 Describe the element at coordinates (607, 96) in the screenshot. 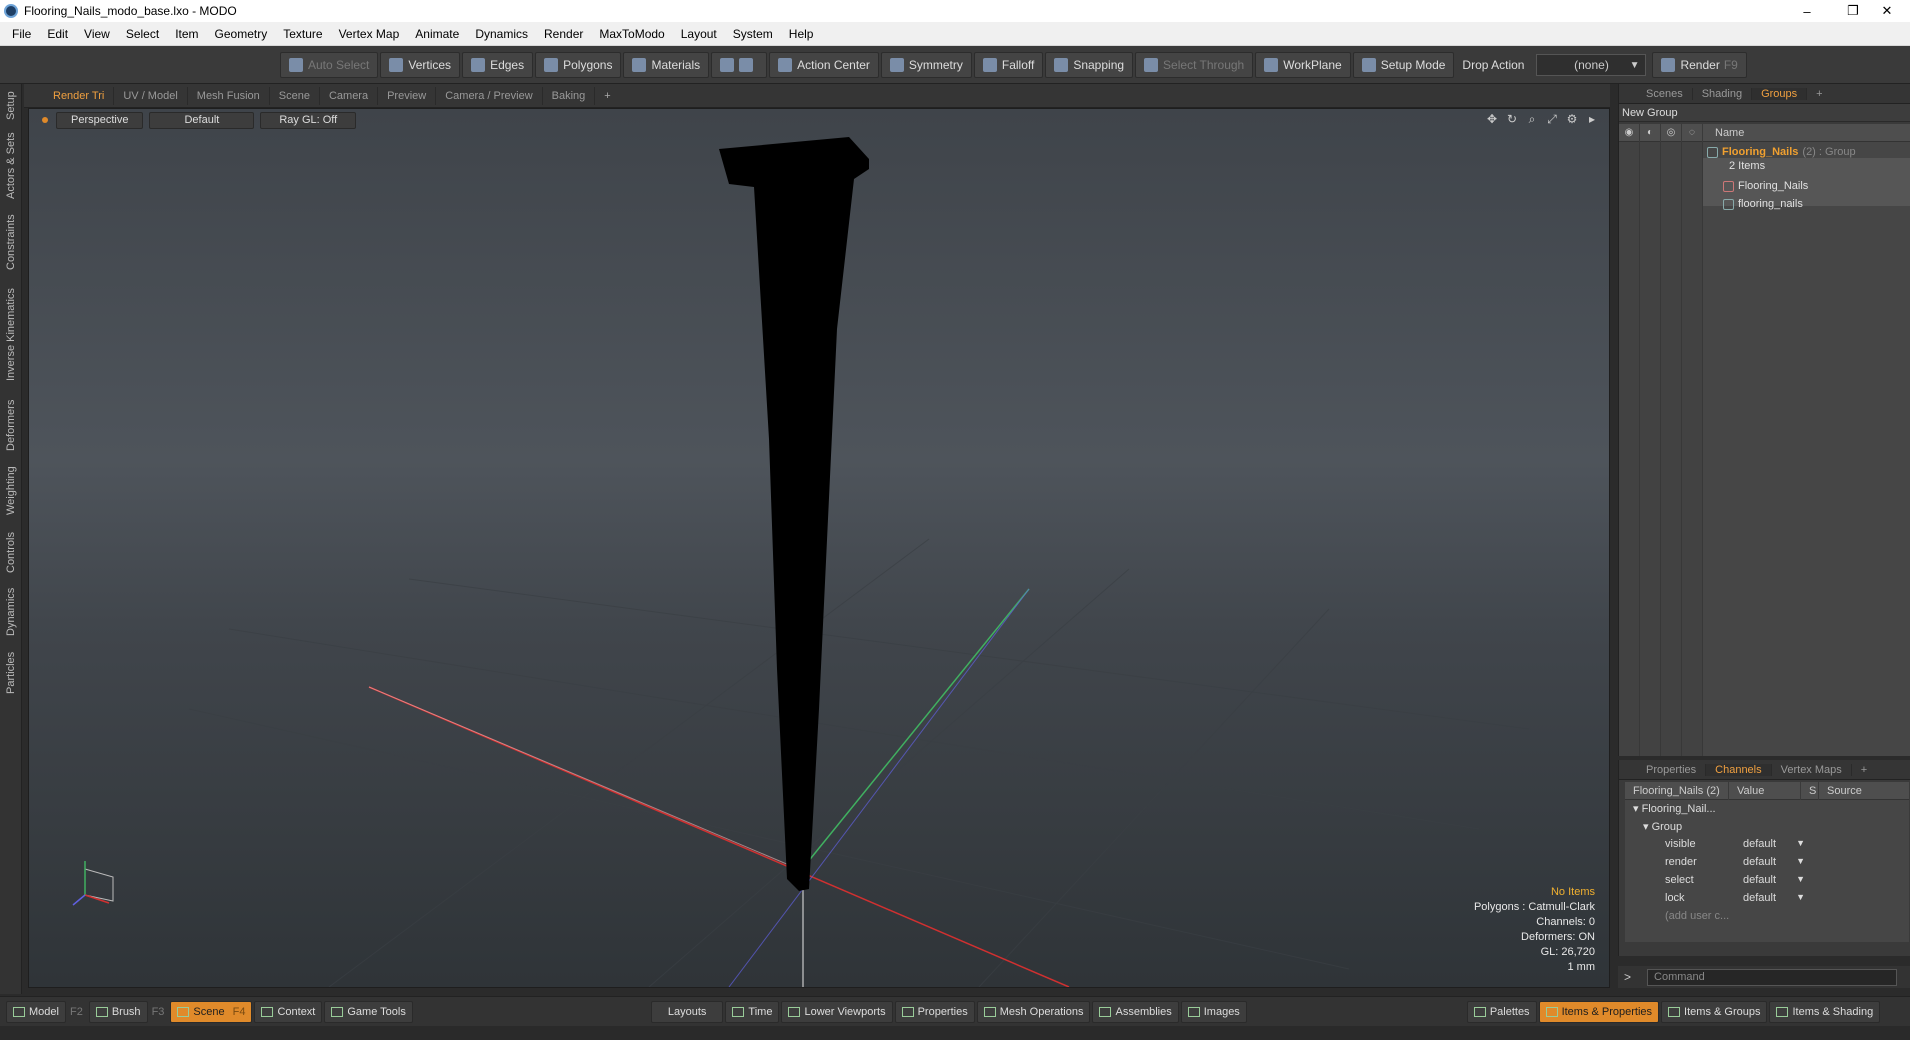

I see `add-tab-button: +` at that location.